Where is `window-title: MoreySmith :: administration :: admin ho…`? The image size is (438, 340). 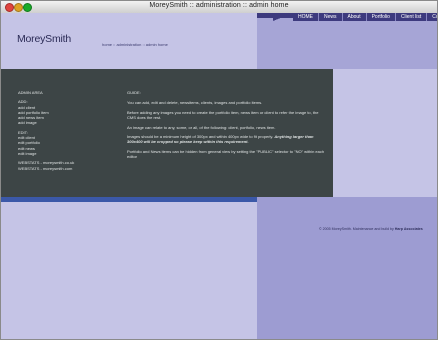
window-title: MoreySmith :: administration :: admin ho… is located at coordinates (219, 5).